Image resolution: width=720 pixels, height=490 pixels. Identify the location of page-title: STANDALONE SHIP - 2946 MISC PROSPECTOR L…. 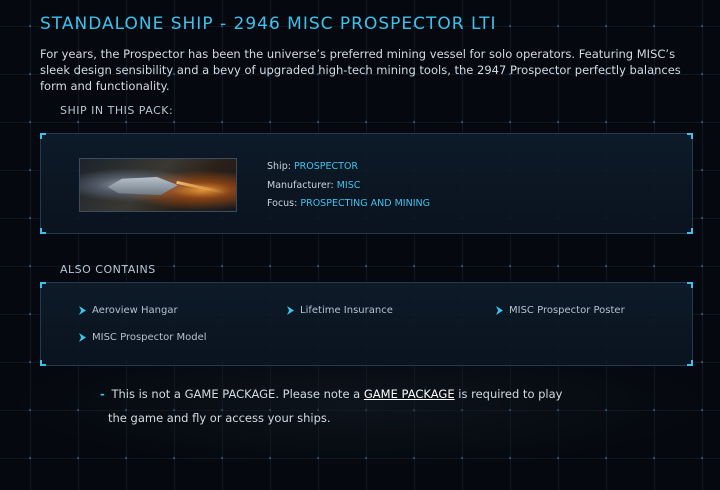
(268, 24).